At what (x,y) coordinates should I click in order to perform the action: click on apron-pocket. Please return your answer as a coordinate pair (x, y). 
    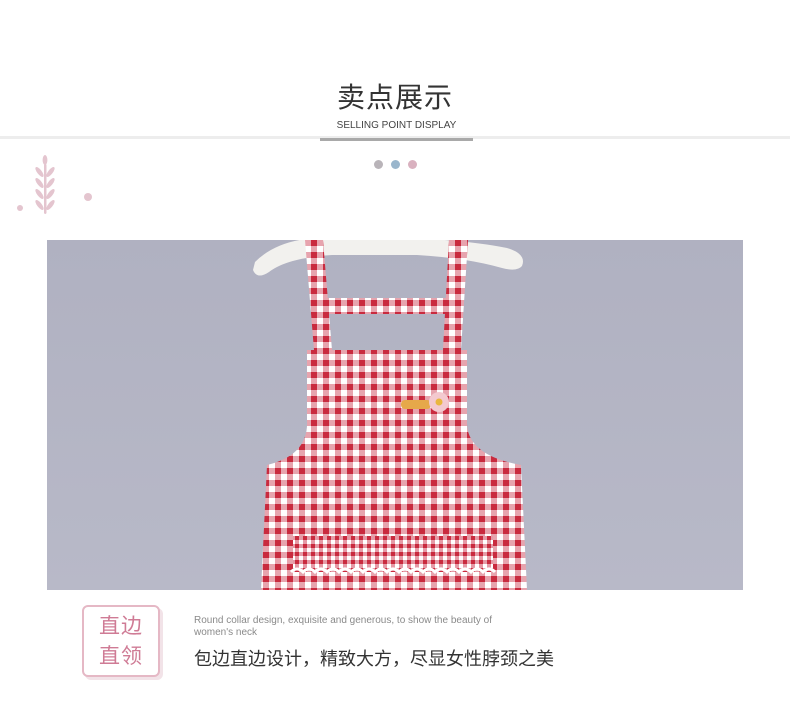
    Looking at the image, I should click on (393, 554).